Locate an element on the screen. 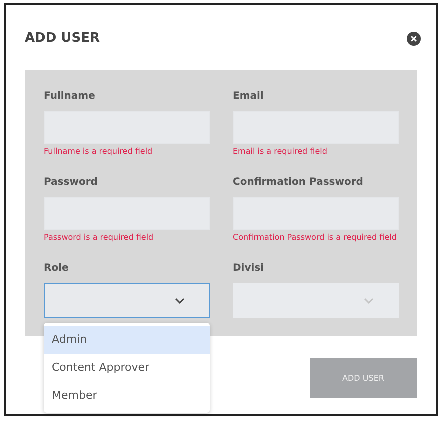  dropdown-option: Member is located at coordinates (127, 396).